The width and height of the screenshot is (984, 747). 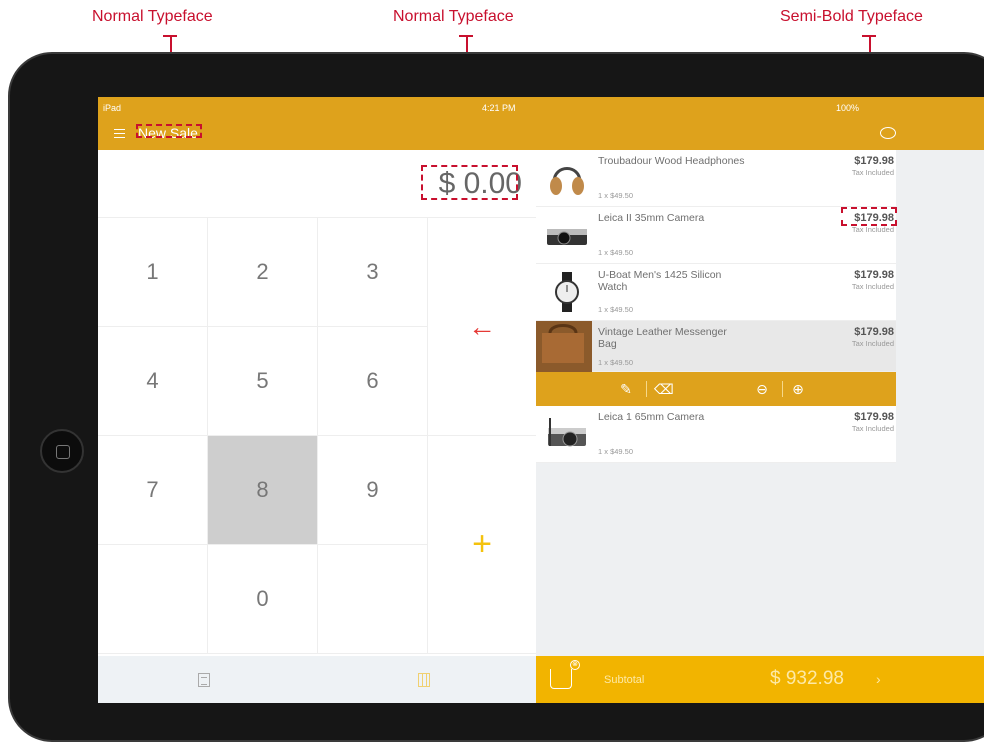 I want to click on item-name: U-Boat Men's 1425 Silicon Watch, so click(x=660, y=281).